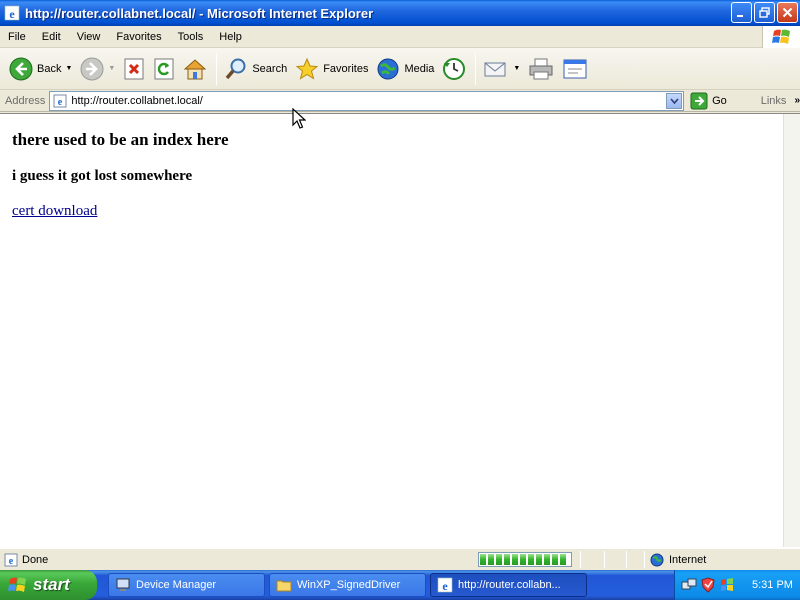 The height and width of the screenshot is (600, 800). What do you see at coordinates (689, 585) in the screenshot?
I see `network-icon` at bounding box center [689, 585].